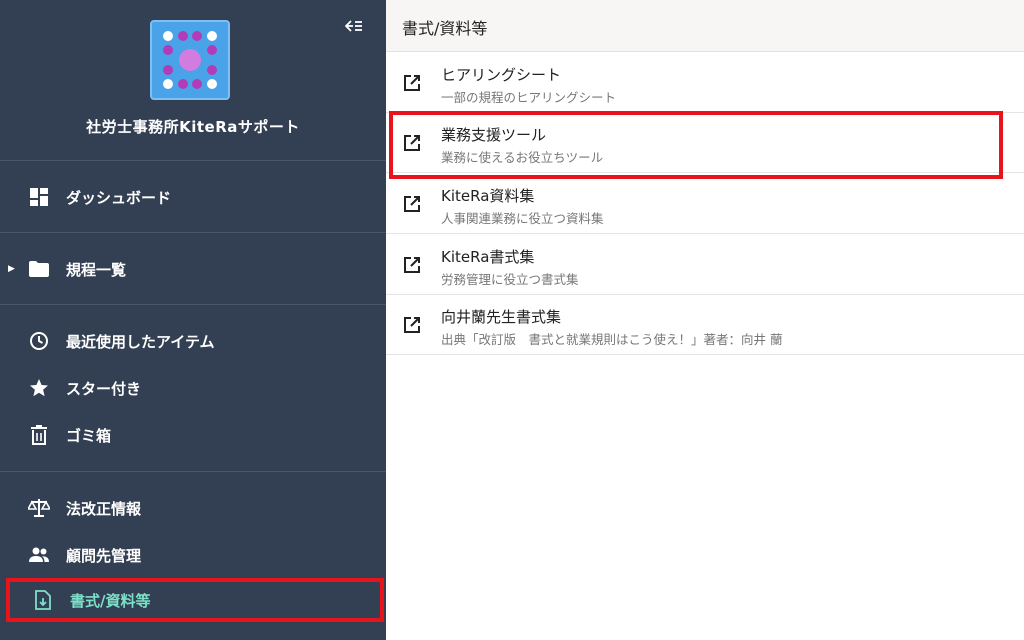  What do you see at coordinates (193, 197) in the screenshot?
I see `sidebar-item-dashboard: ダッシュボード` at bounding box center [193, 197].